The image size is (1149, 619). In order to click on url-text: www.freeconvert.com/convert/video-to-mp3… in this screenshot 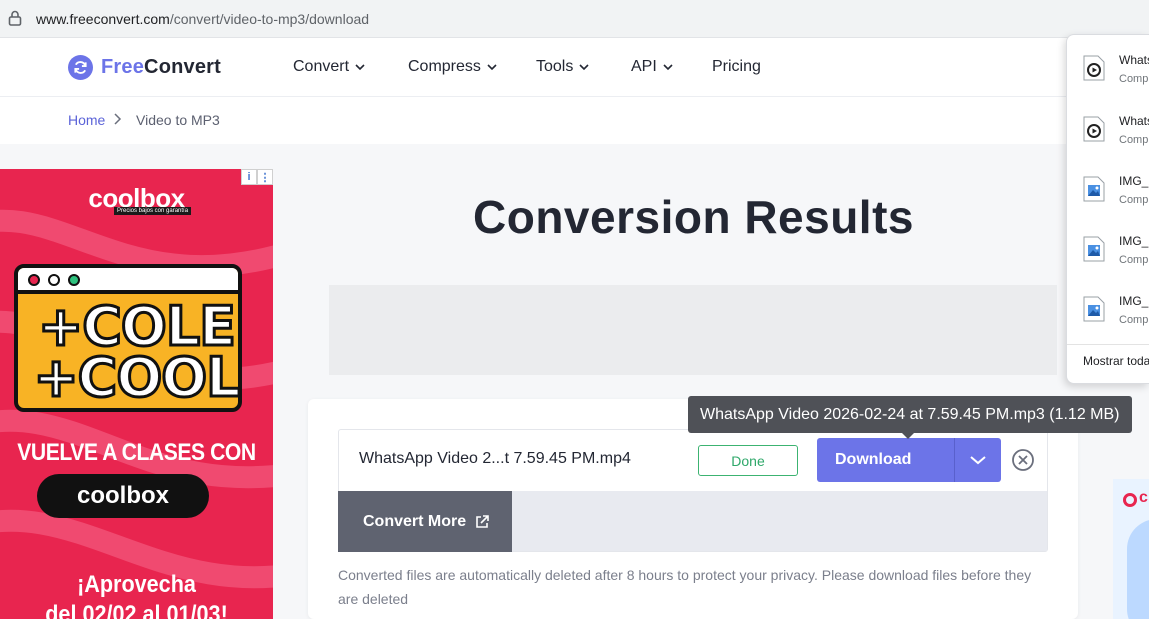, I will do `click(202, 19)`.